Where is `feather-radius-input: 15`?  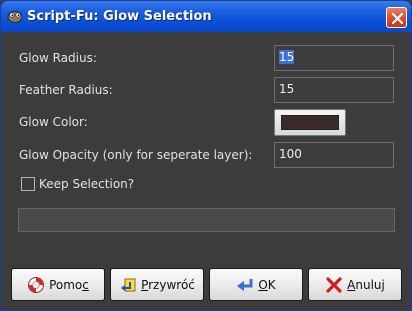 feather-radius-input: 15 is located at coordinates (334, 90).